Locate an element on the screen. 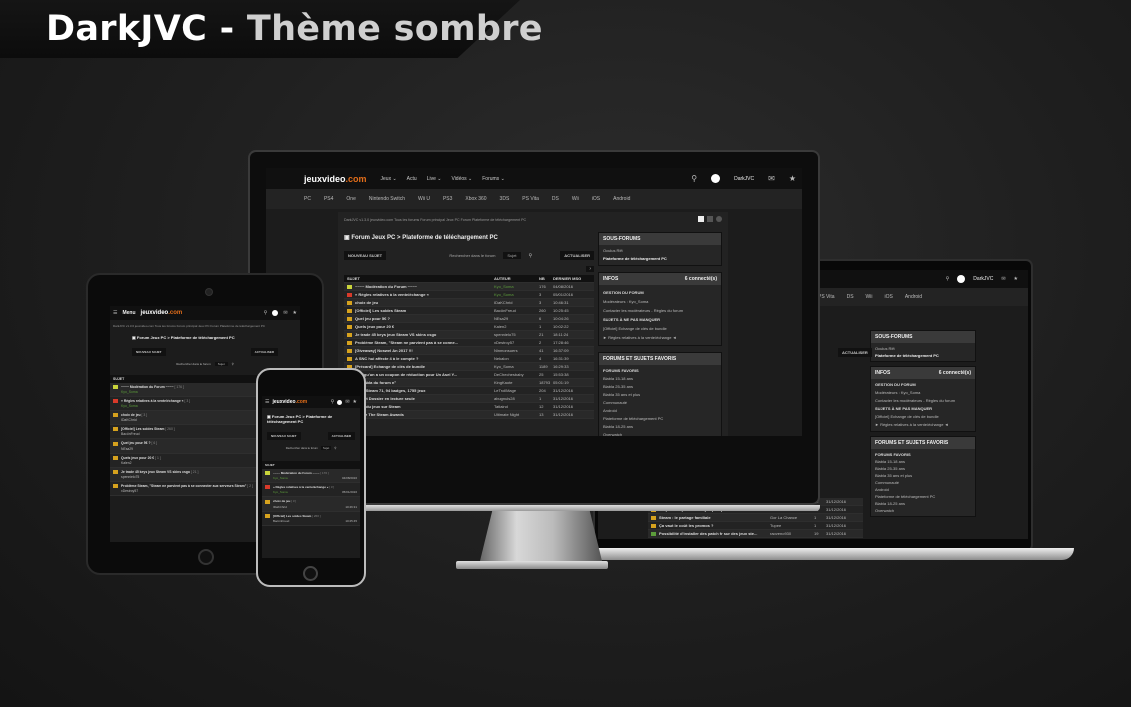 This screenshot has width=1131, height=707. list-item: choix de jeu [ 3 ]IDaKChrid 10:46:31 is located at coordinates (311, 504).